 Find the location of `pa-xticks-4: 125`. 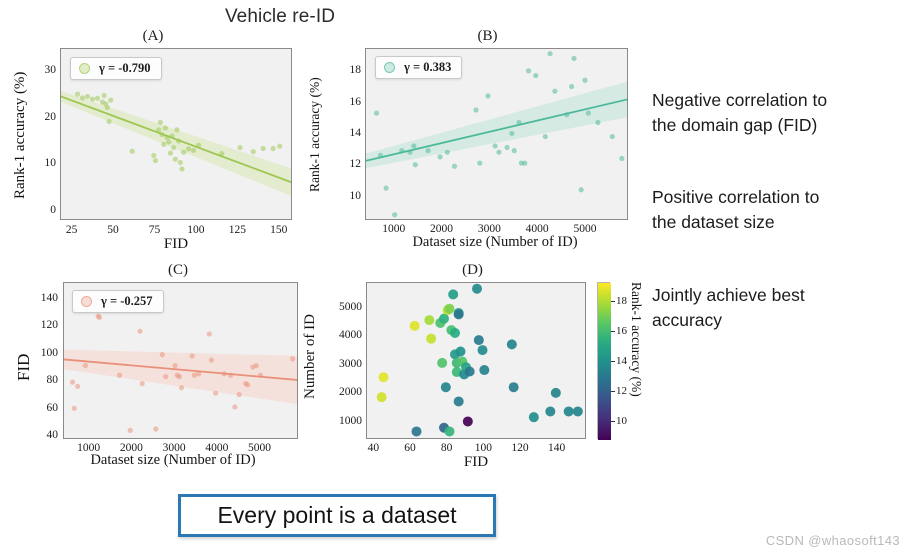

pa-xticks-4: 125 is located at coordinates (237, 230).